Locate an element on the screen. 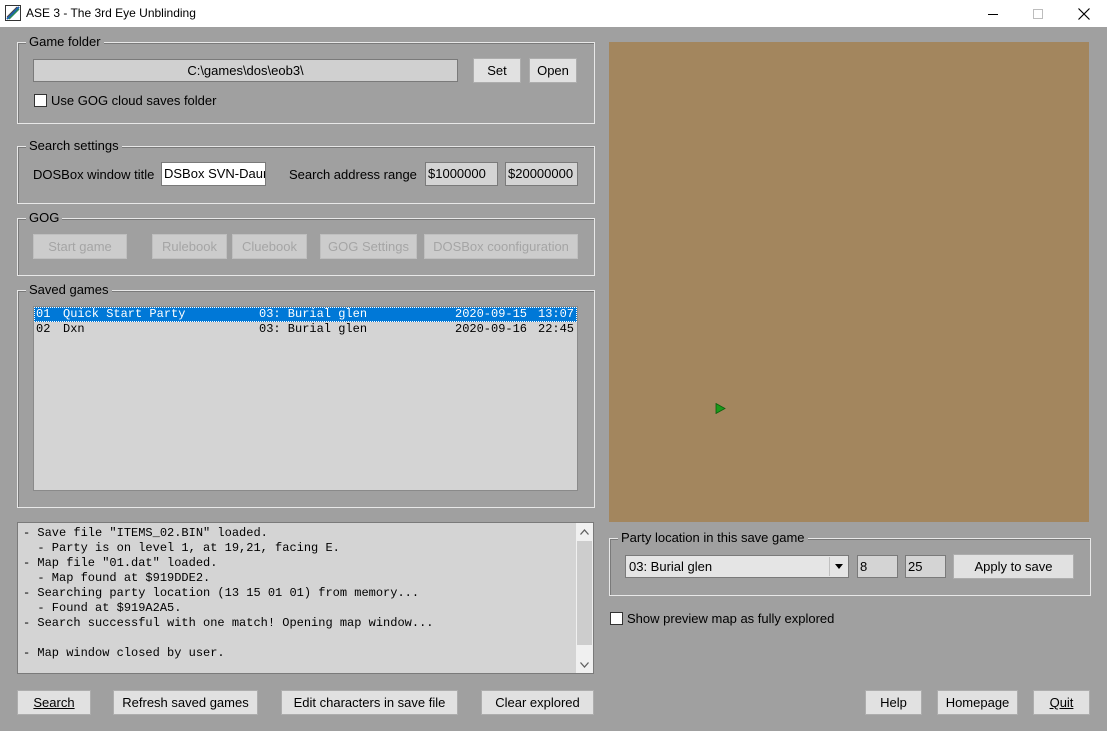  level-select-value: 03: Burial glen is located at coordinates (671, 566).